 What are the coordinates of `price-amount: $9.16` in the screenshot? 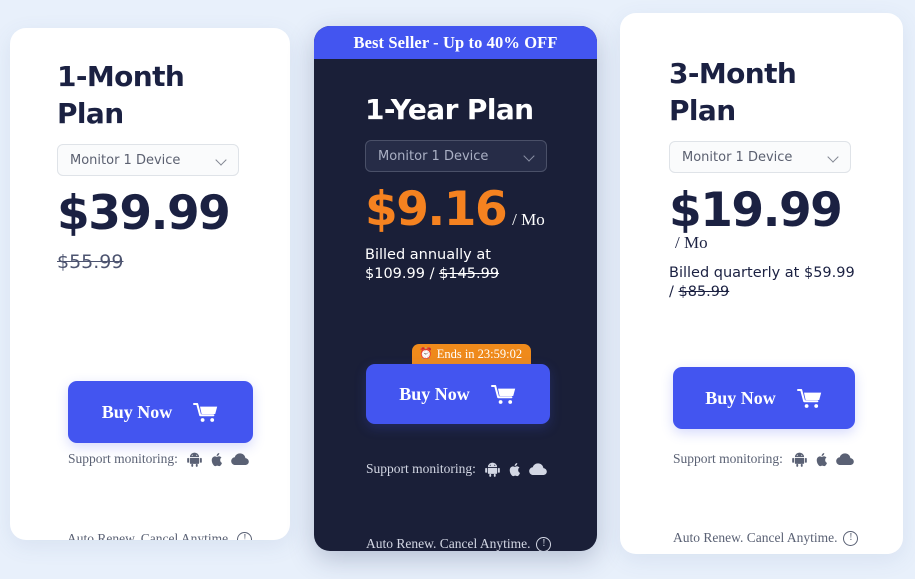 It's located at (436, 209).